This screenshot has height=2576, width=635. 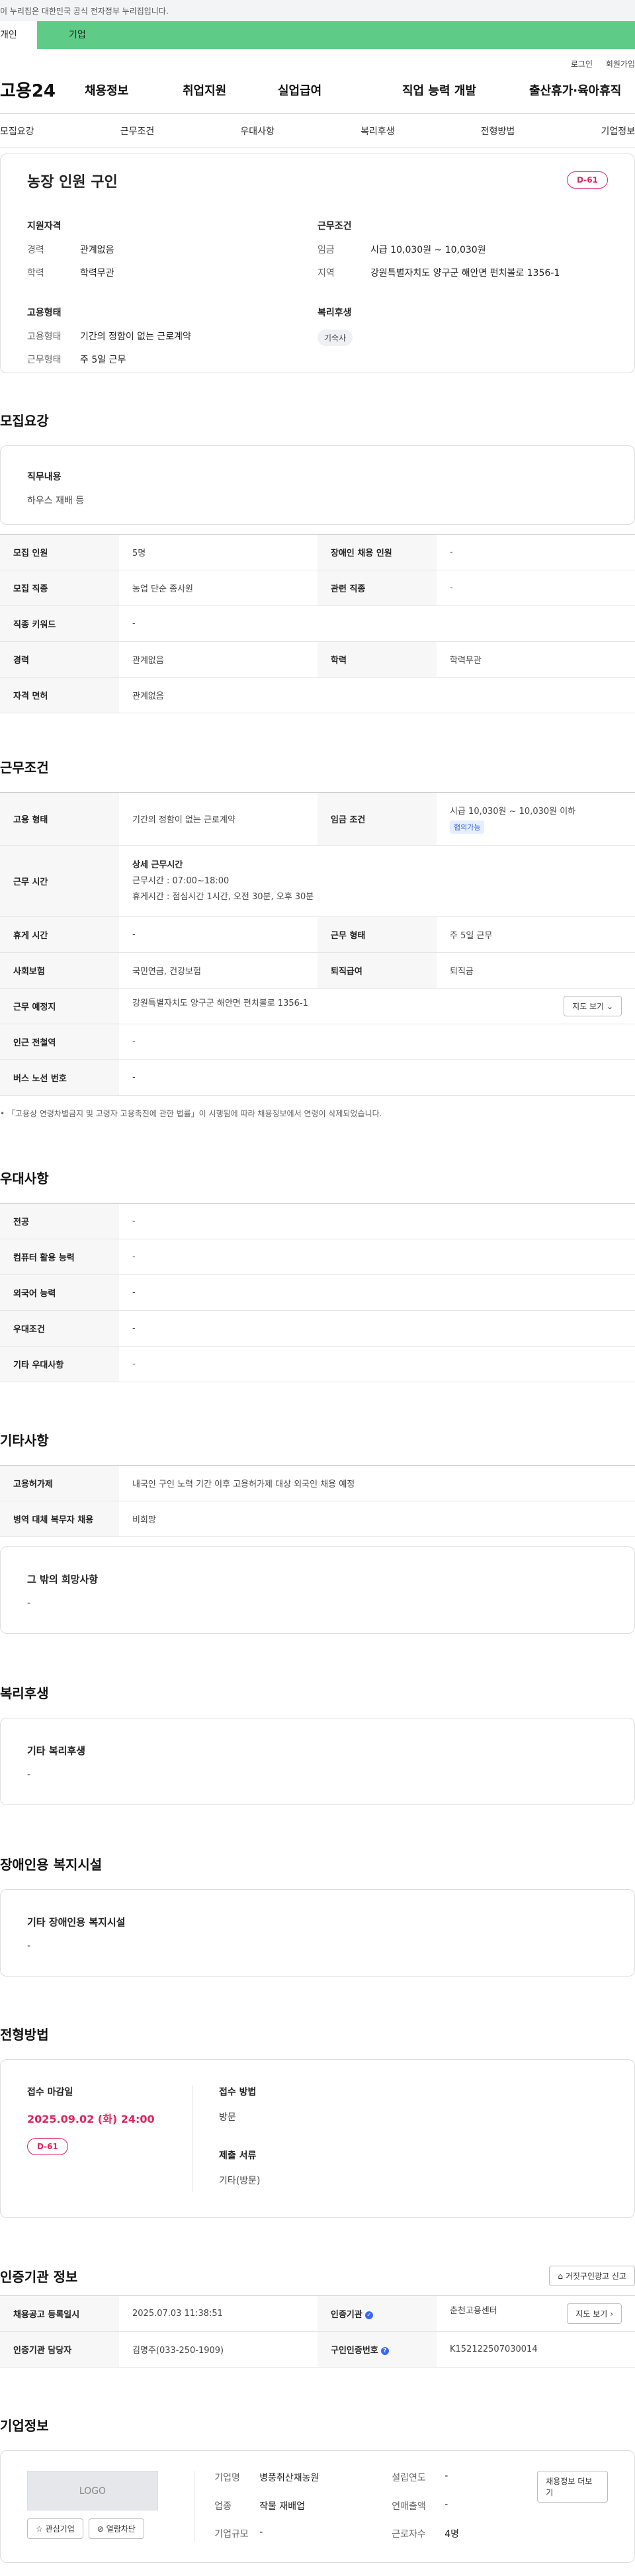 What do you see at coordinates (59, 1077) in the screenshot?
I see `th: 버스 노선 번호` at bounding box center [59, 1077].